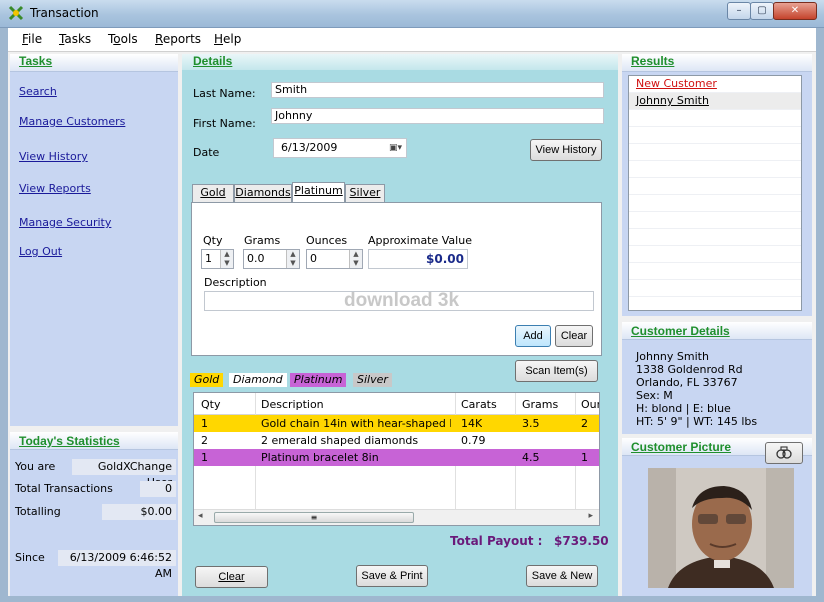 This screenshot has height=602, width=824. Describe the element at coordinates (213, 61) in the screenshot. I see `details-title: Details` at that location.